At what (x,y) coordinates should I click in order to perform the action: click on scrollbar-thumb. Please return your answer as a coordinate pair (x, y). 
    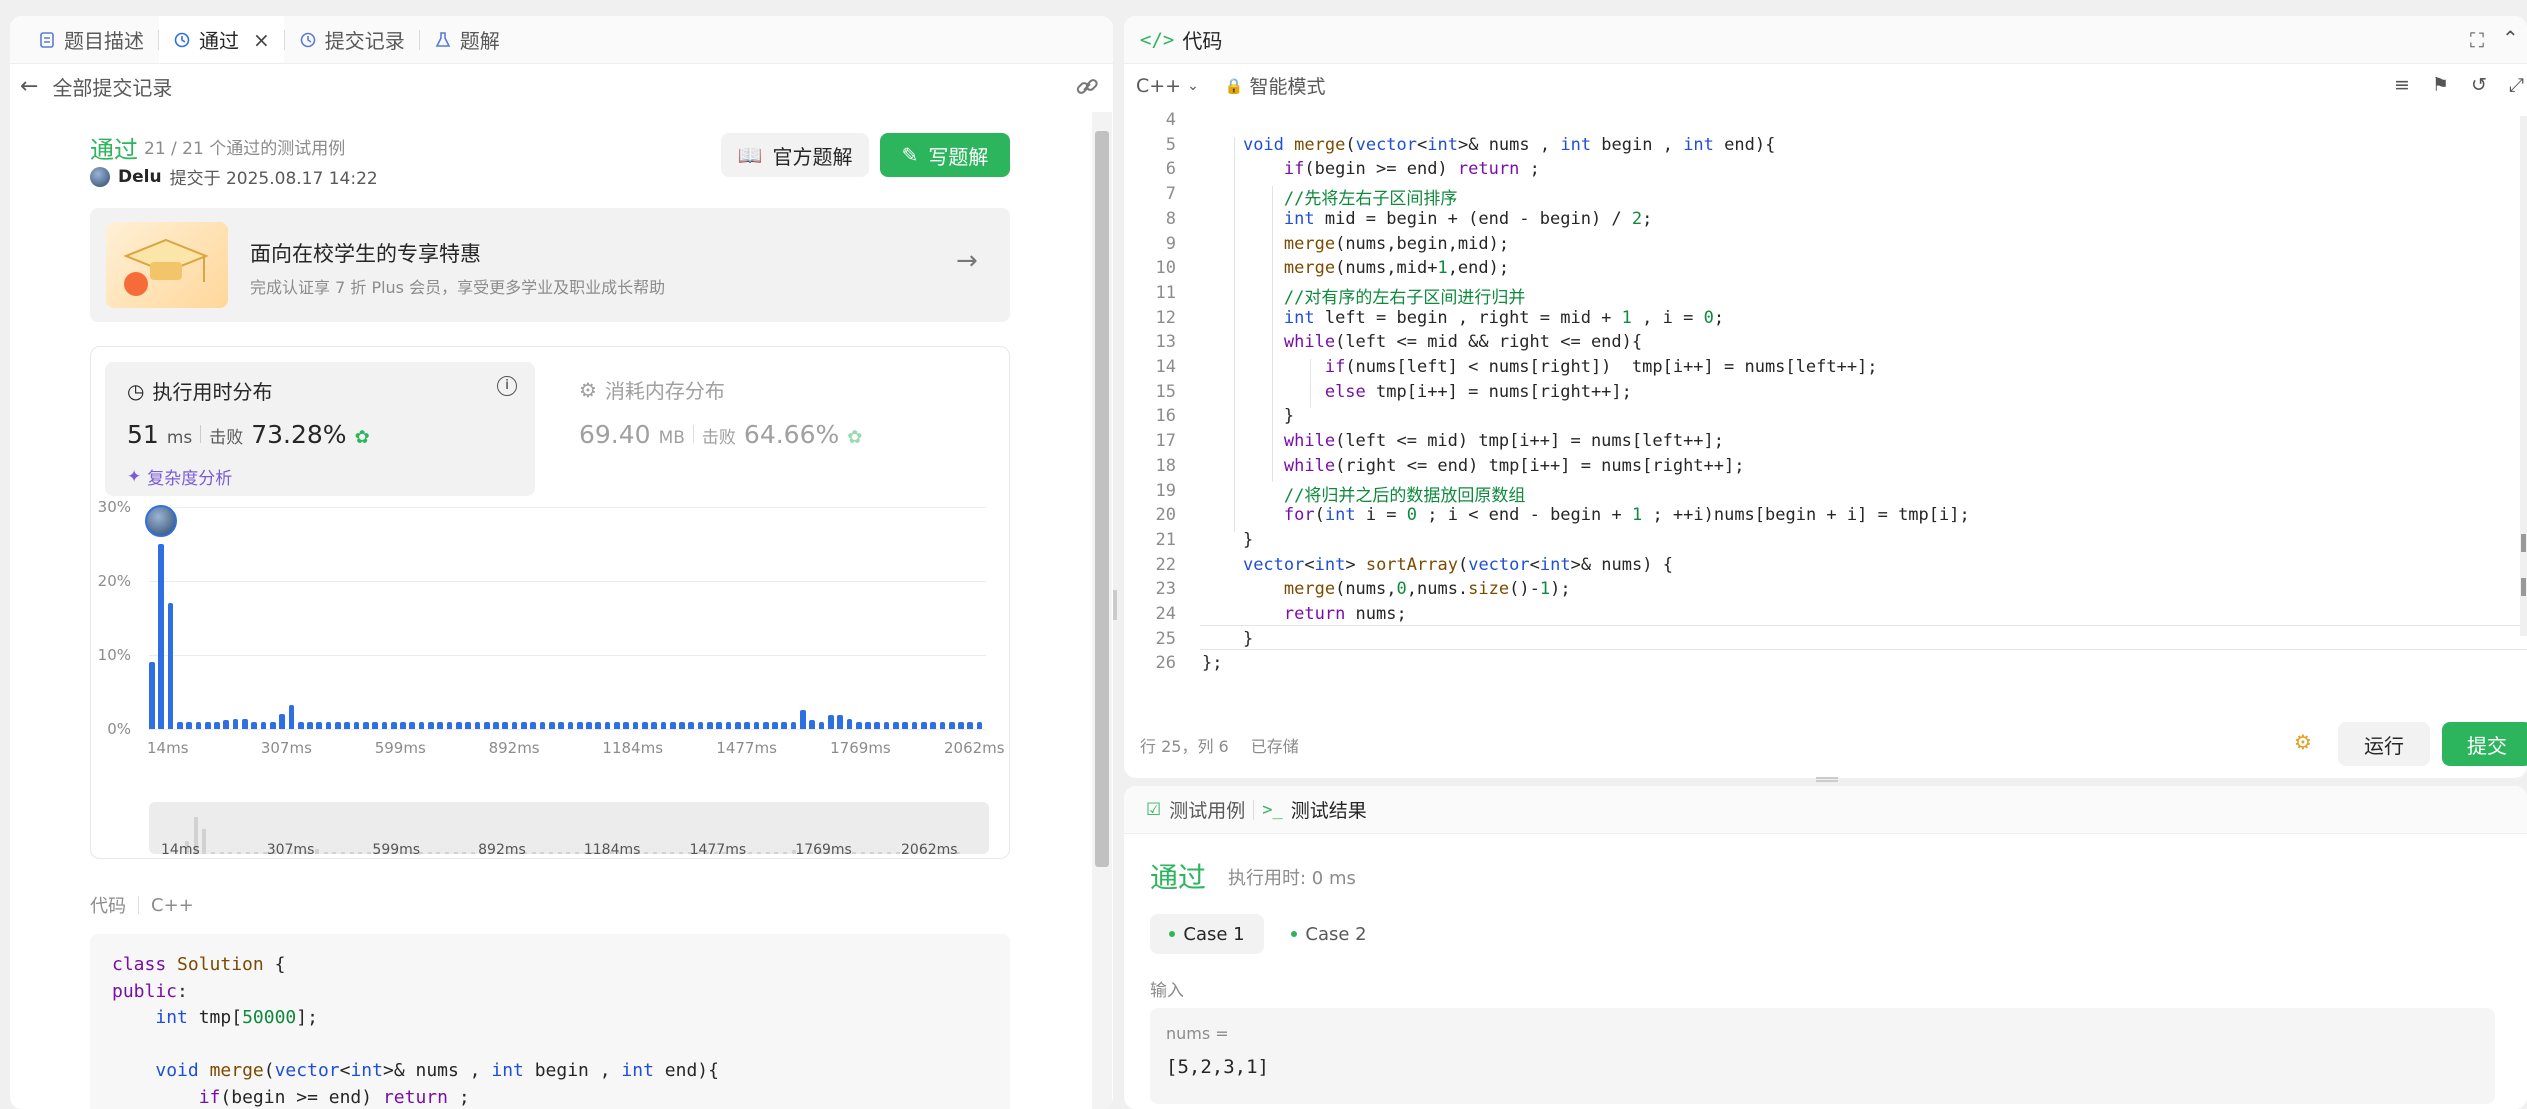
    Looking at the image, I should click on (1102, 499).